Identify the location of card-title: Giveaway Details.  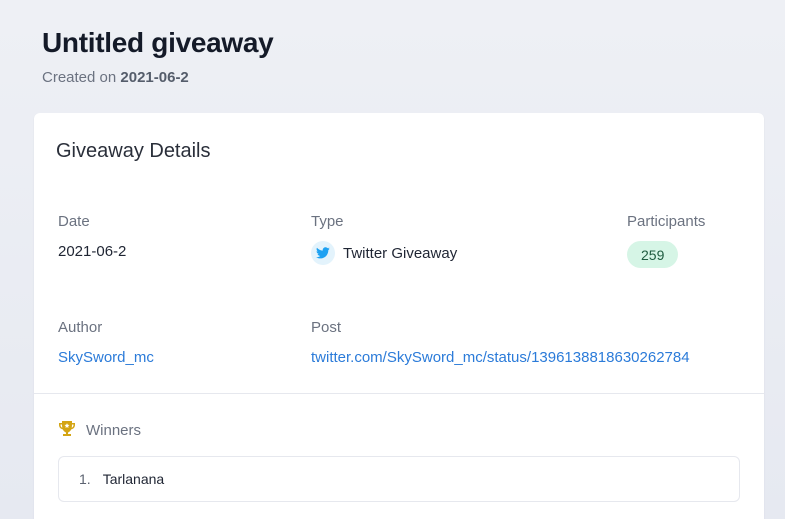
(133, 151).